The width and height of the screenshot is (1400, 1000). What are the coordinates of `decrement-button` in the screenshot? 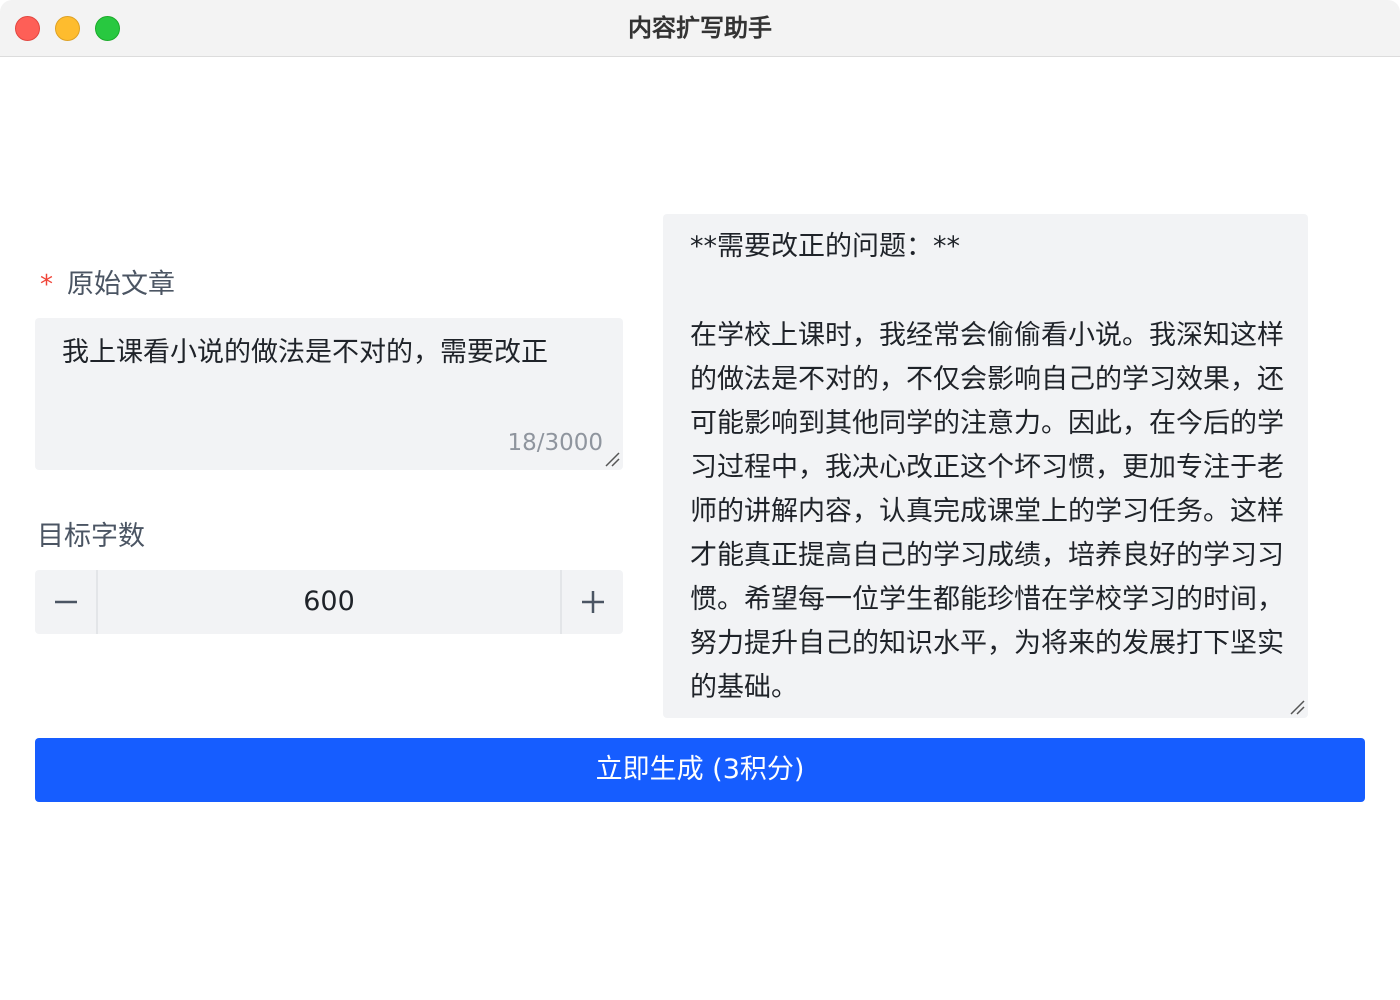 It's located at (66, 602).